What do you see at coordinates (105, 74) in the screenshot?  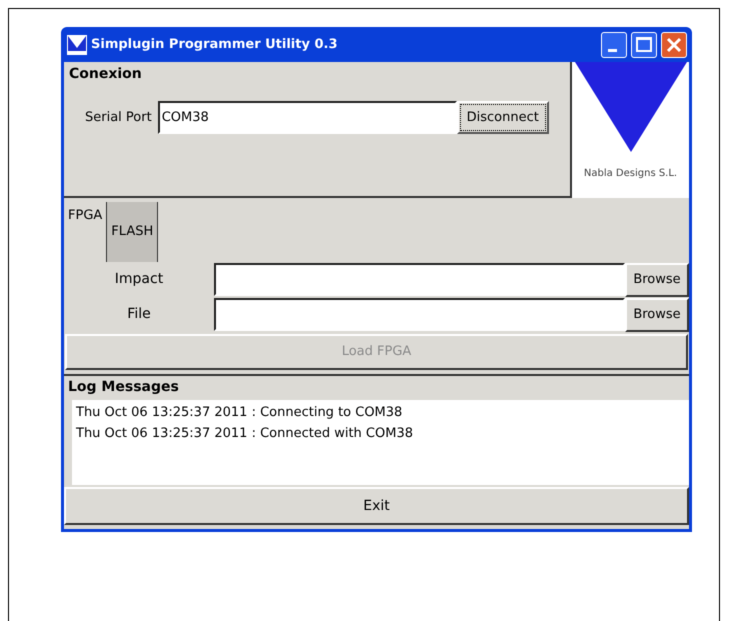 I see `group-title: Conexion` at bounding box center [105, 74].